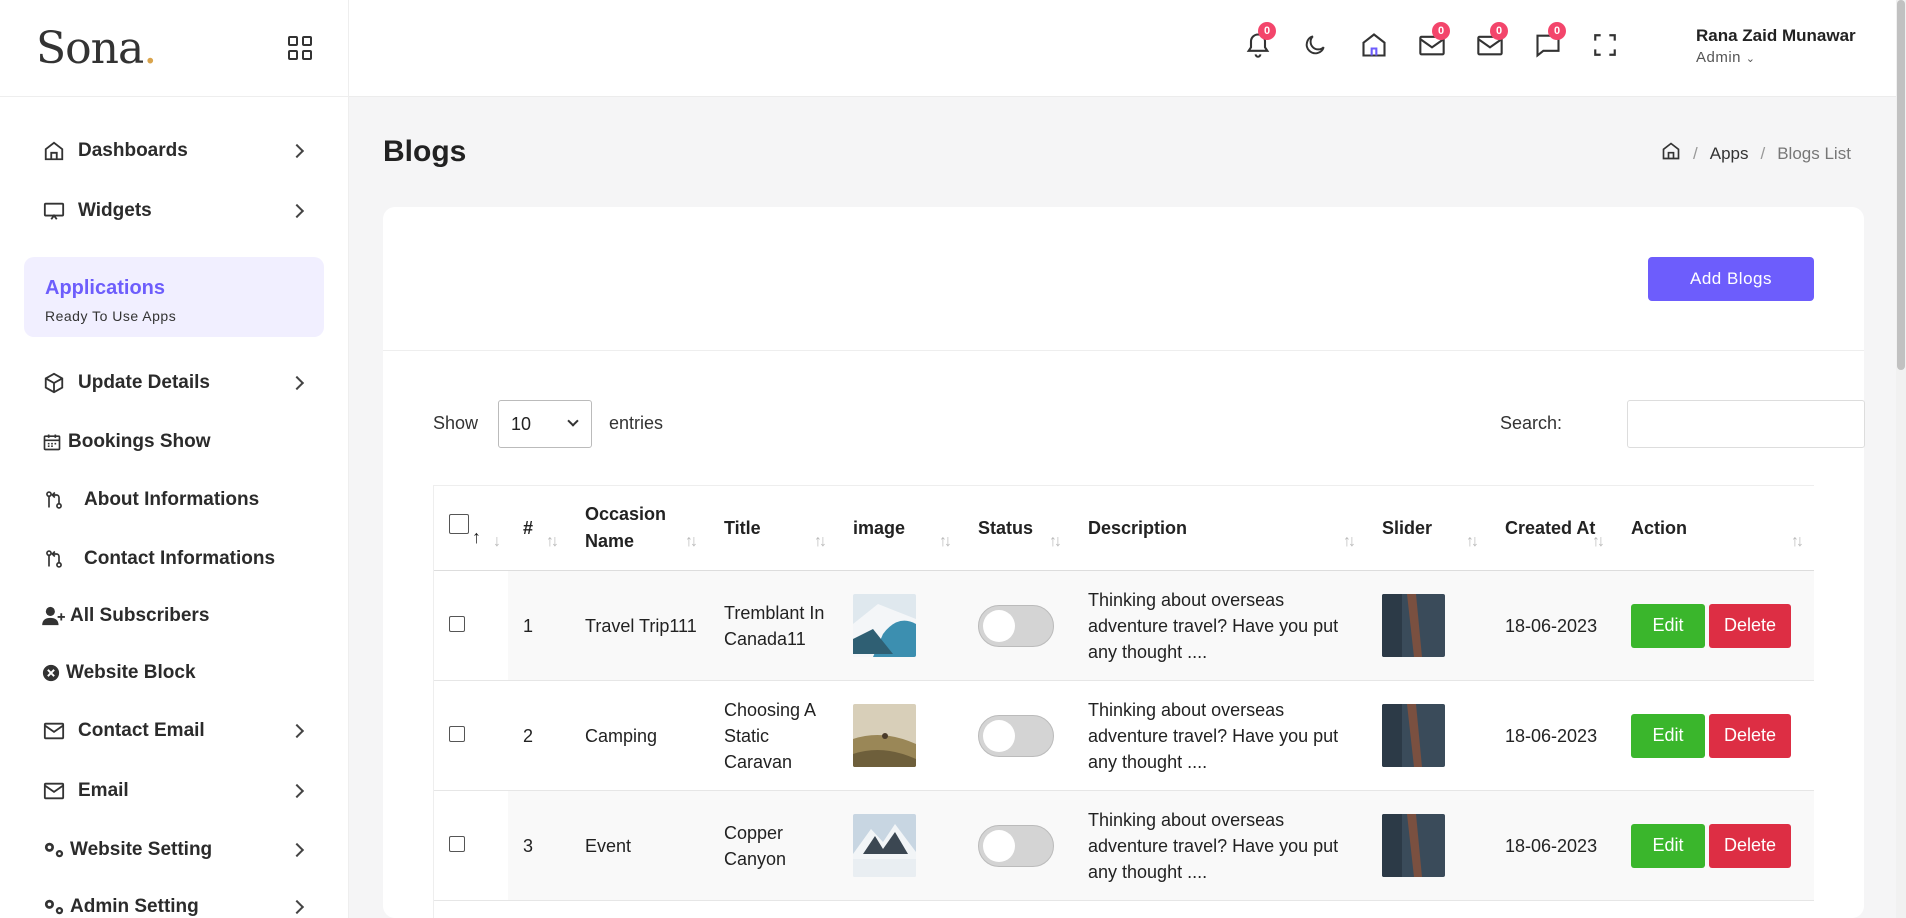  What do you see at coordinates (471, 528) in the screenshot?
I see `select-all-header: ↑ ↓` at bounding box center [471, 528].